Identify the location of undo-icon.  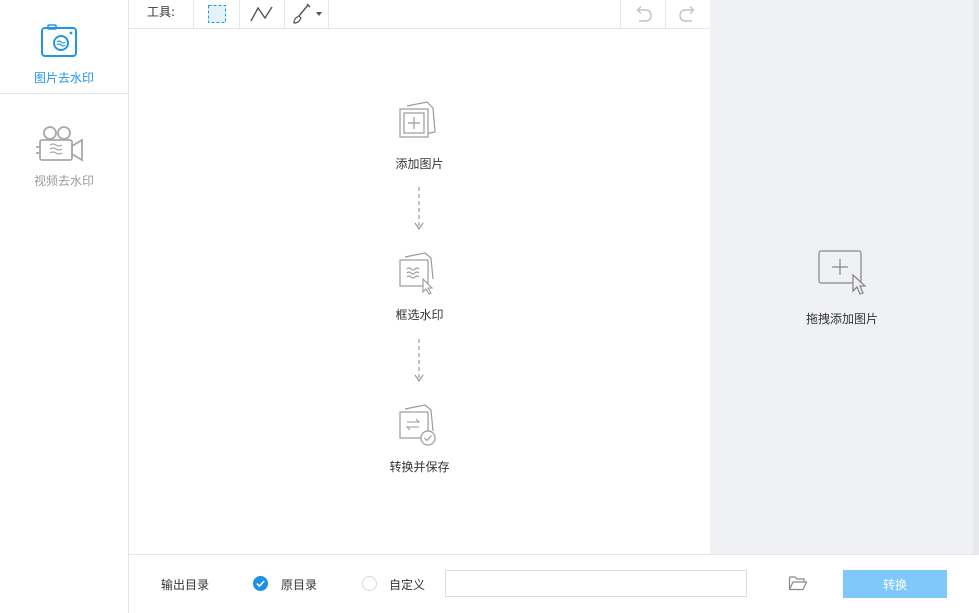
(644, 14).